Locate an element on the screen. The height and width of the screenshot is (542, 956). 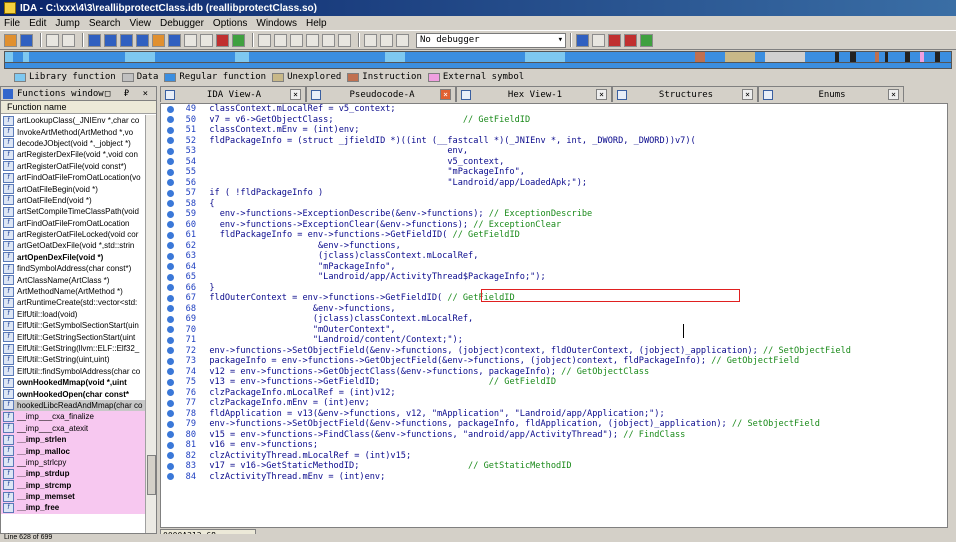
back-icon is located at coordinates (52, 40).